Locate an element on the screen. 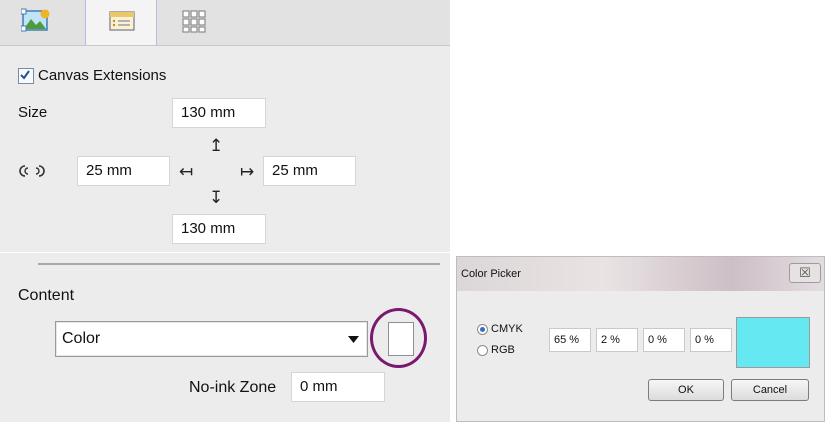 This screenshot has width=825, height=422. dropdown-arrow-icon is located at coordinates (353, 339).